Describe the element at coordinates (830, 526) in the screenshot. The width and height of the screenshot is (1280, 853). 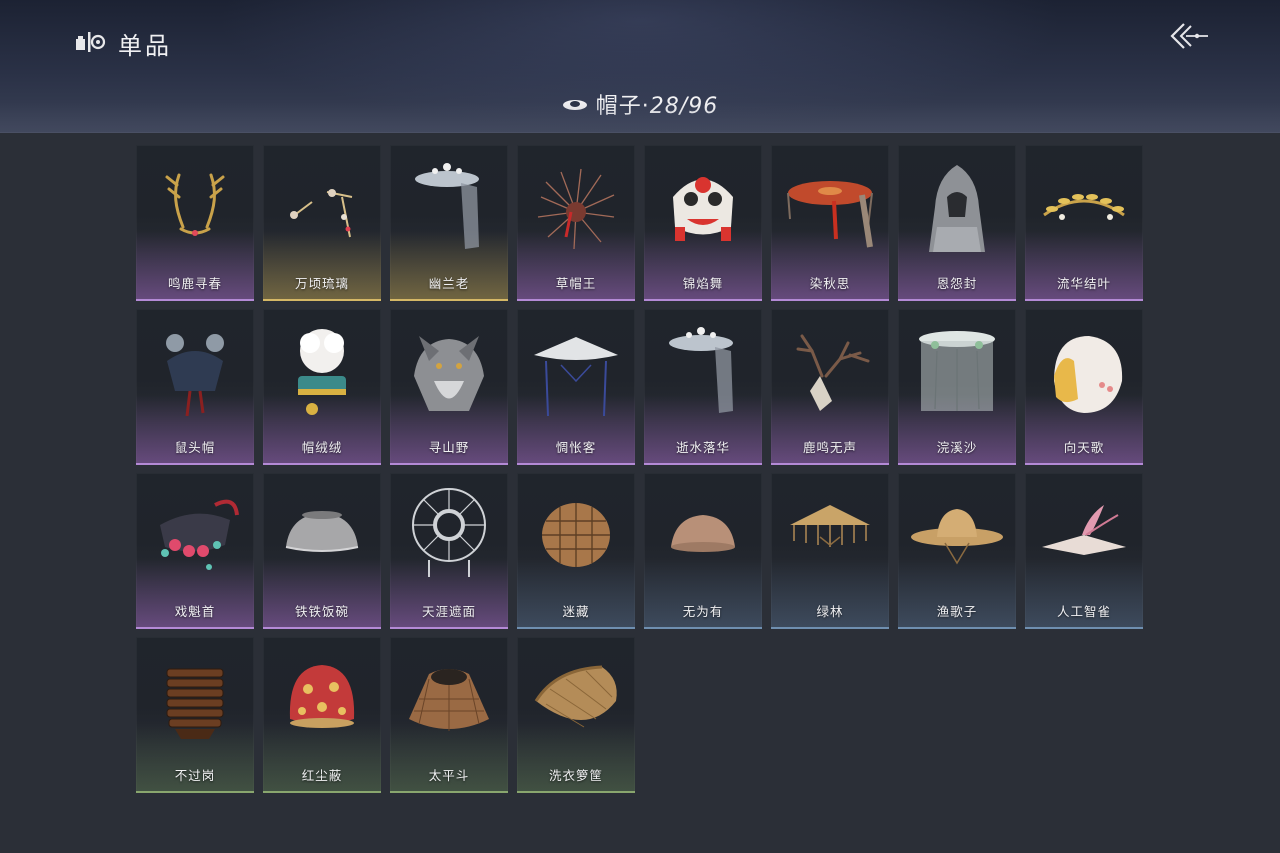
I see `fringed-straw-hat-icon` at that location.